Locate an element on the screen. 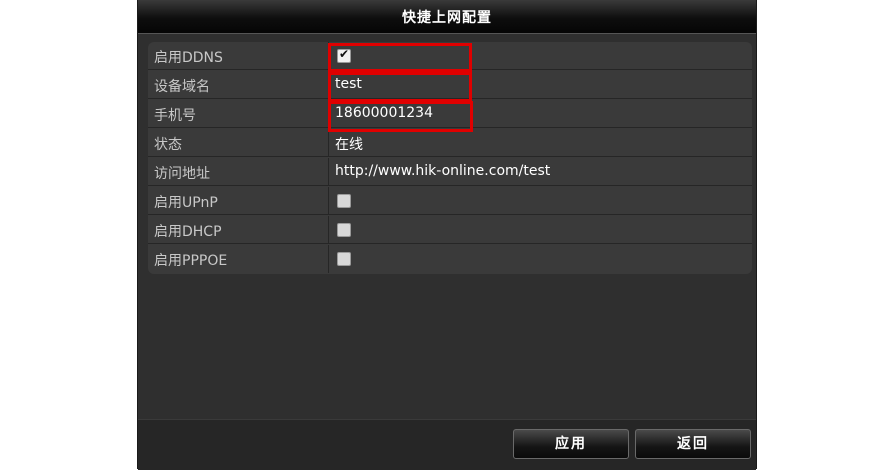  row-enable-upnp: 启用UPnP is located at coordinates (450, 201).